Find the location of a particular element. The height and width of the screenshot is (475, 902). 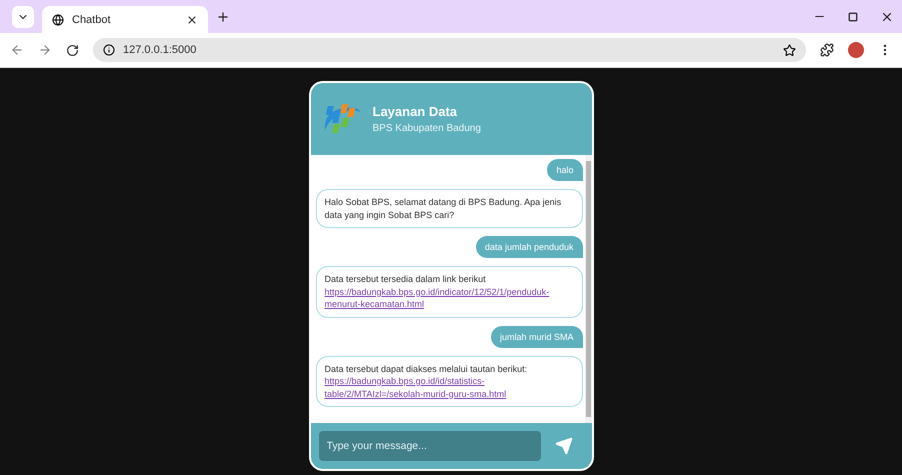

send-icon is located at coordinates (563, 446).